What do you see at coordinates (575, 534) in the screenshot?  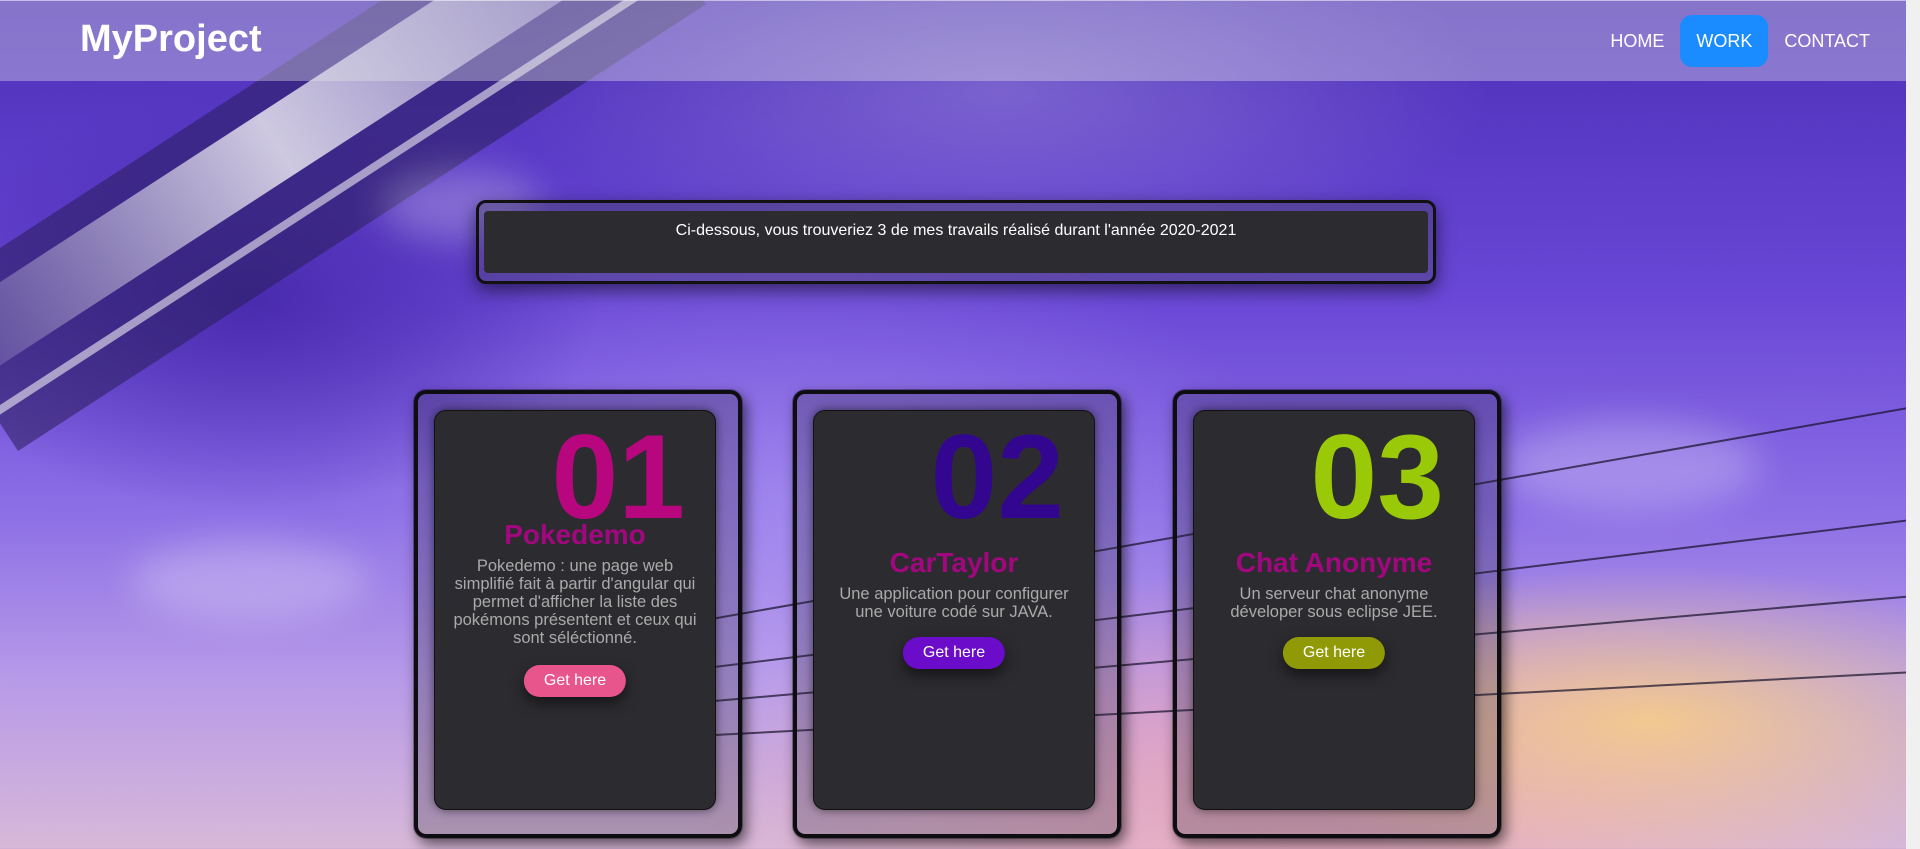 I see `project-title: Pokedemo` at bounding box center [575, 534].